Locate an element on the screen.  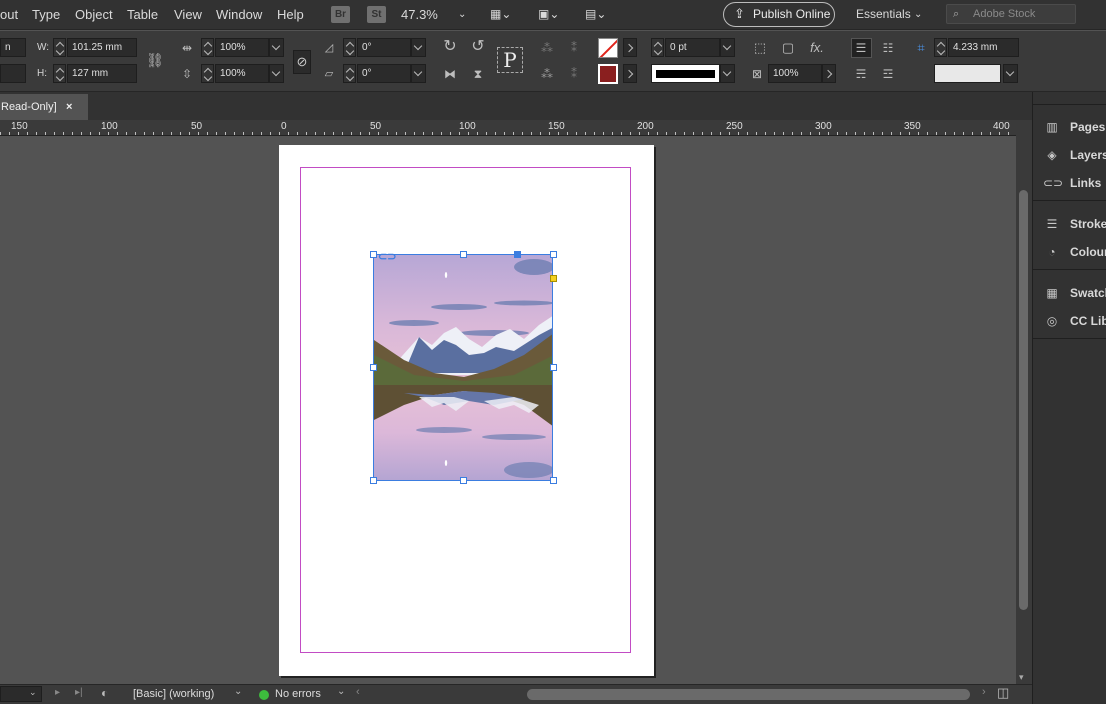
scroll-right-icon: › is located at coordinates (984, 692).